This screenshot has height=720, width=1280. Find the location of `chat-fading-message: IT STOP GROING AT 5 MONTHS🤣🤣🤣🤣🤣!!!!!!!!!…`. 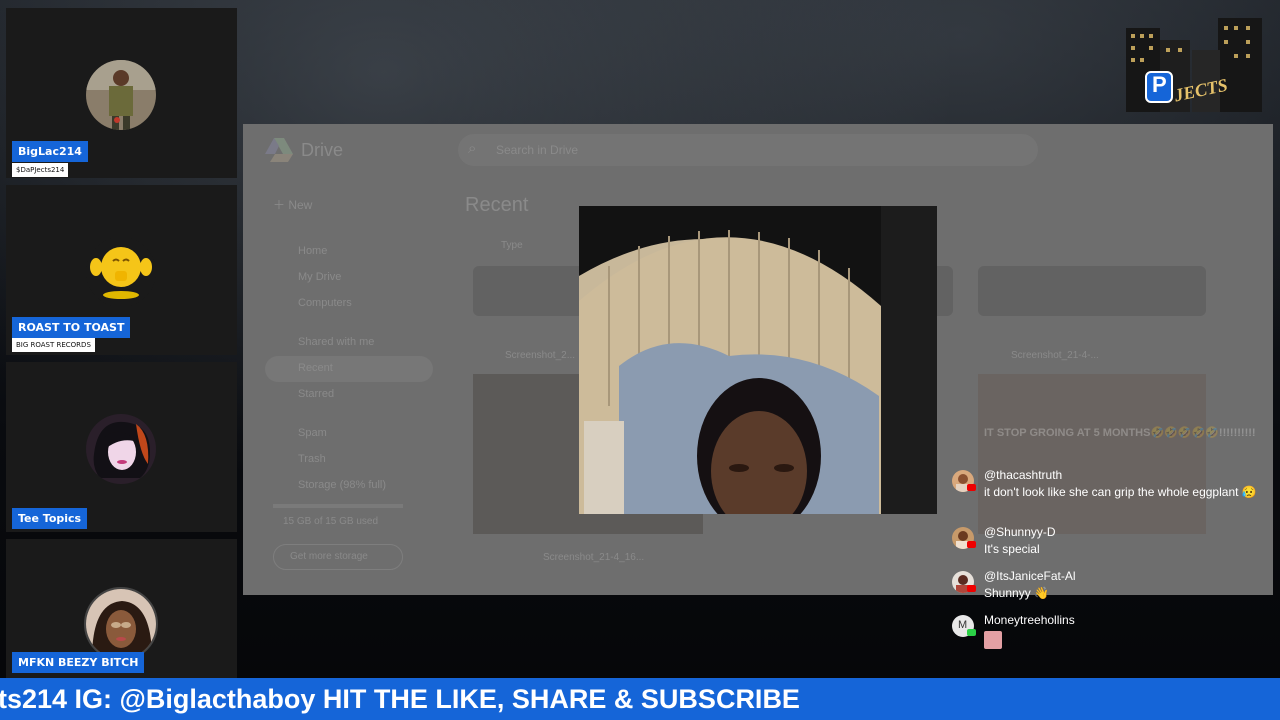

chat-fading-message: IT STOP GROING AT 5 MONTHS🤣🤣🤣🤣🤣!!!!!!!!!… is located at coordinates (1120, 433).